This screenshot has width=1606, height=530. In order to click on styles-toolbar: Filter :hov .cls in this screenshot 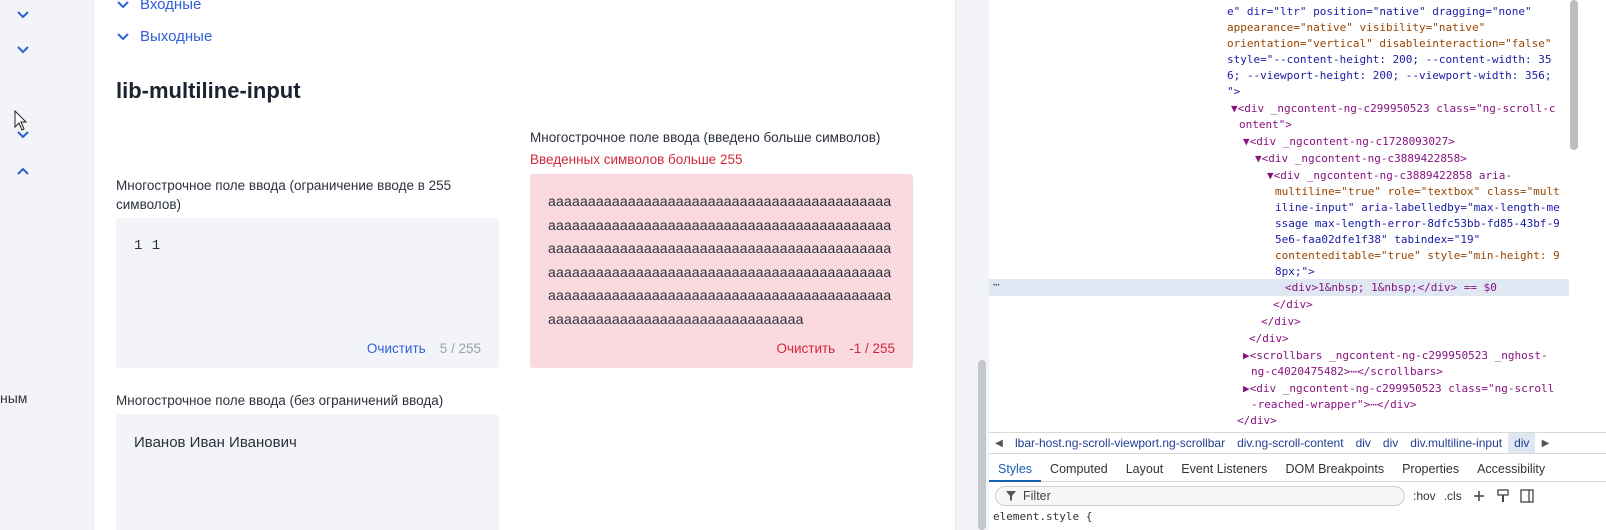, I will do `click(1297, 496)`.